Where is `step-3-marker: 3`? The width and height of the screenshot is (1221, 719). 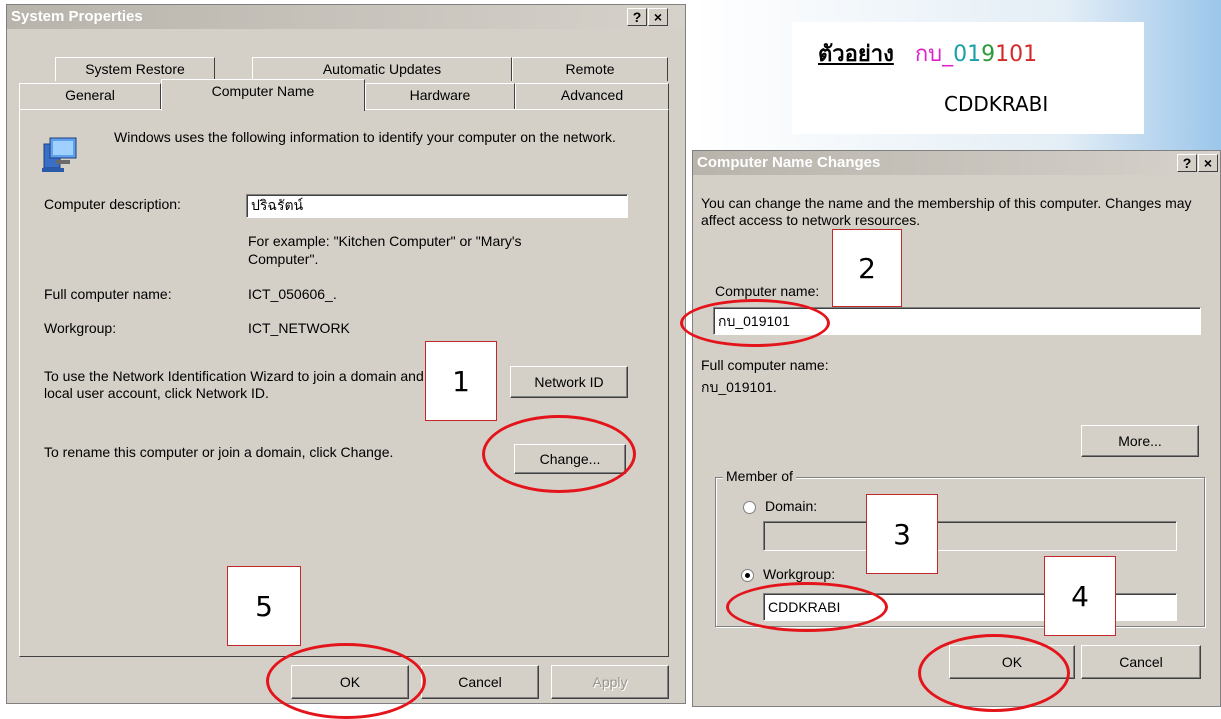
step-3-marker: 3 is located at coordinates (902, 534).